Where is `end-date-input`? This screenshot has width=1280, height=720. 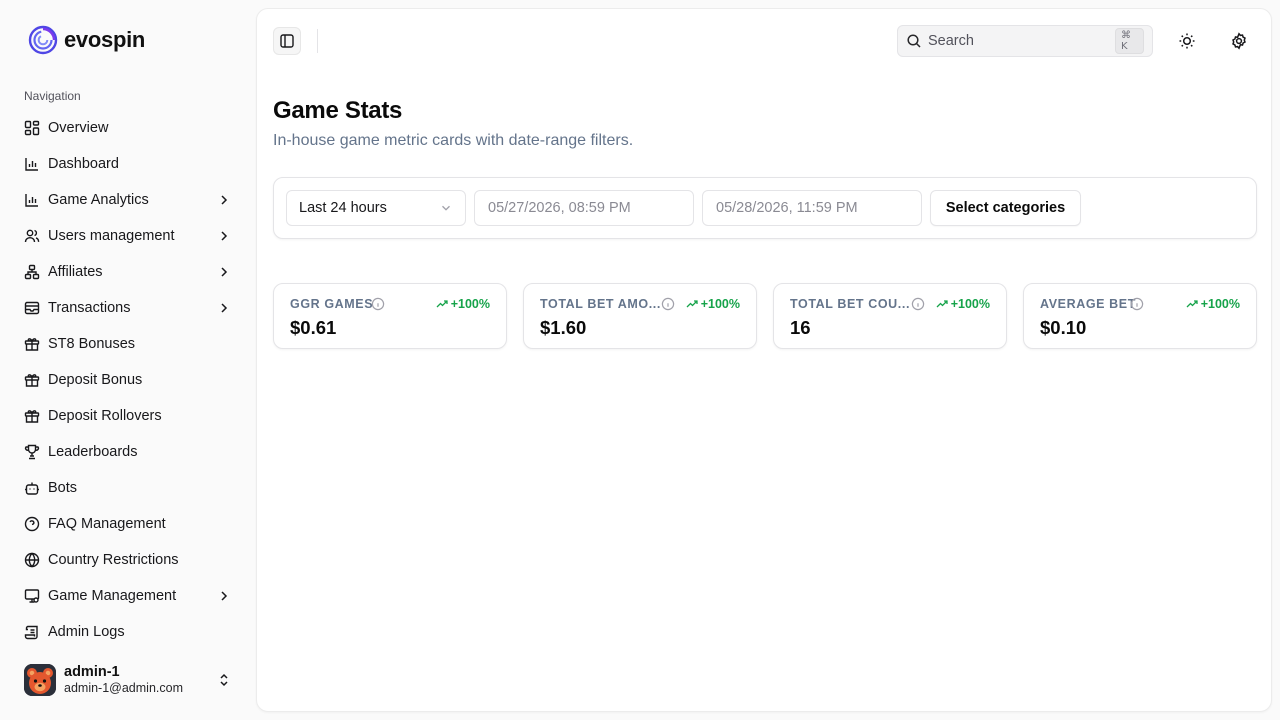
end-date-input is located at coordinates (812, 208).